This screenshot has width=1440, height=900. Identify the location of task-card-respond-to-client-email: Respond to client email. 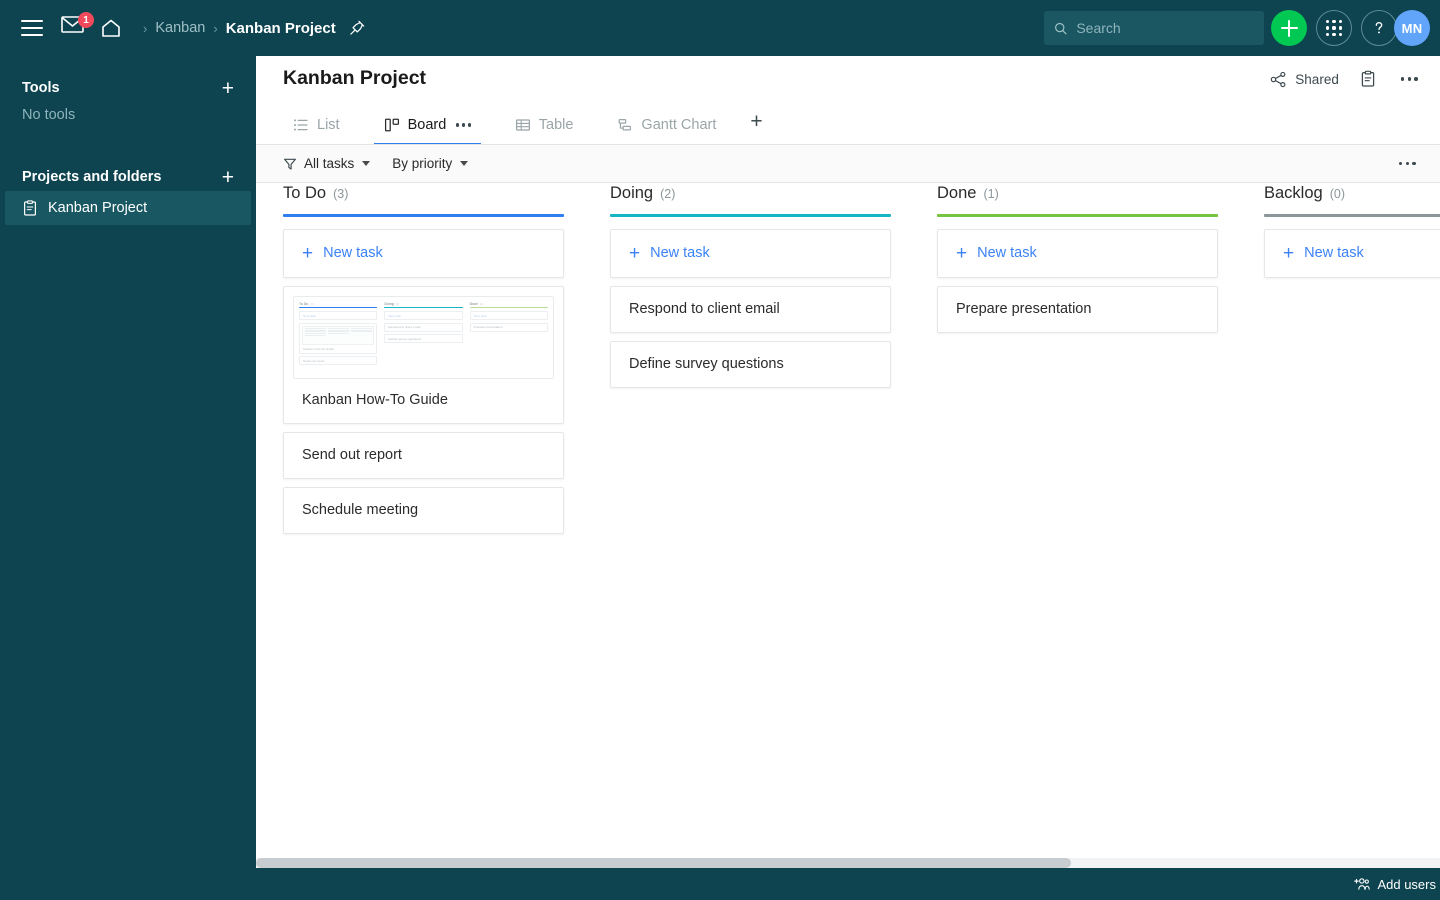
(750, 309).